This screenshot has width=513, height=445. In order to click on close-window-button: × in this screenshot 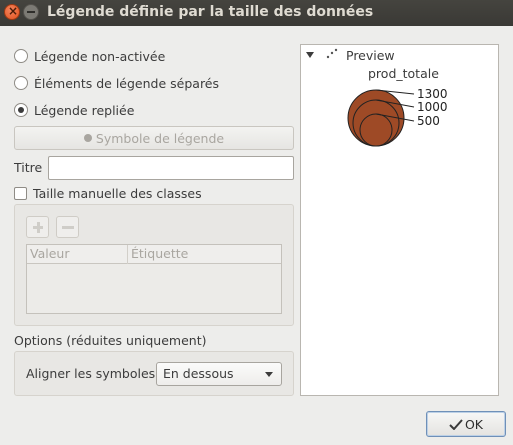, I will do `click(12, 12)`.